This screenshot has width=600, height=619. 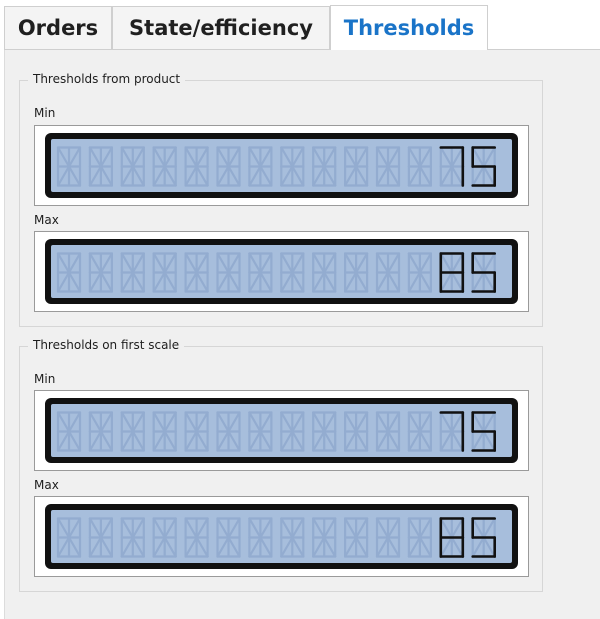 What do you see at coordinates (107, 79) in the screenshot?
I see `group-title: Thresholds from product` at bounding box center [107, 79].